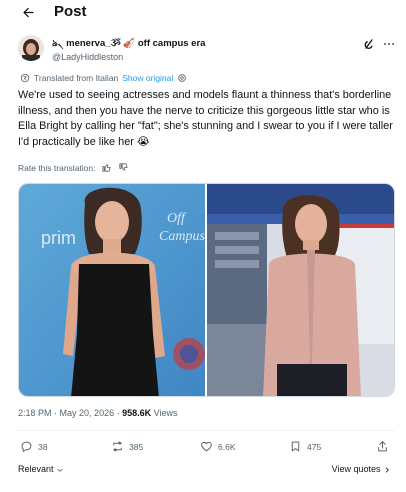  Describe the element at coordinates (356, 469) in the screenshot. I see `view-quotes-label: View quotes` at that location.